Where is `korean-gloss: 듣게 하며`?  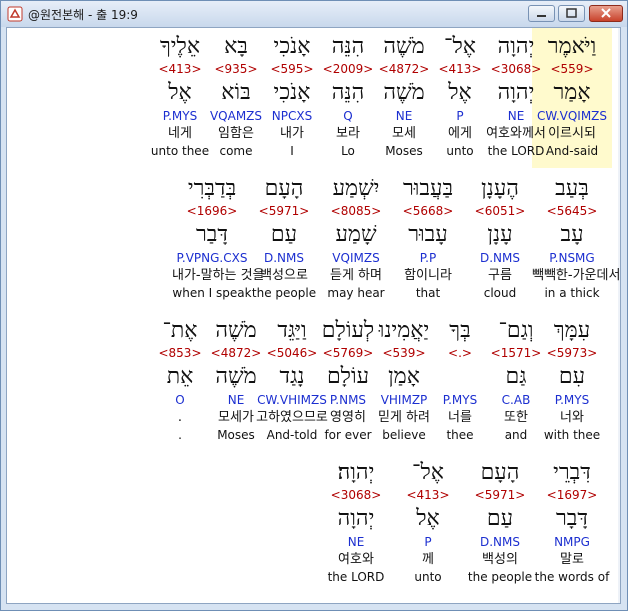
korean-gloss: 듣게 하며 is located at coordinates (356, 275).